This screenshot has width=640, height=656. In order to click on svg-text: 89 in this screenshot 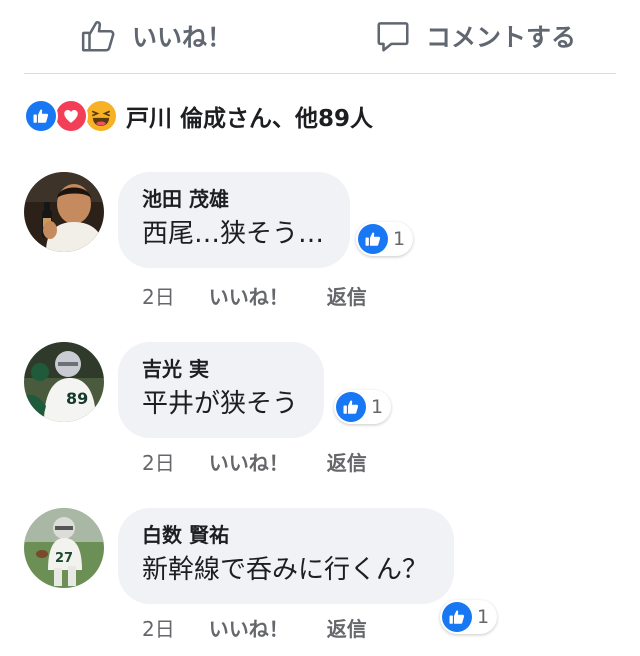, I will do `click(77, 398)`.